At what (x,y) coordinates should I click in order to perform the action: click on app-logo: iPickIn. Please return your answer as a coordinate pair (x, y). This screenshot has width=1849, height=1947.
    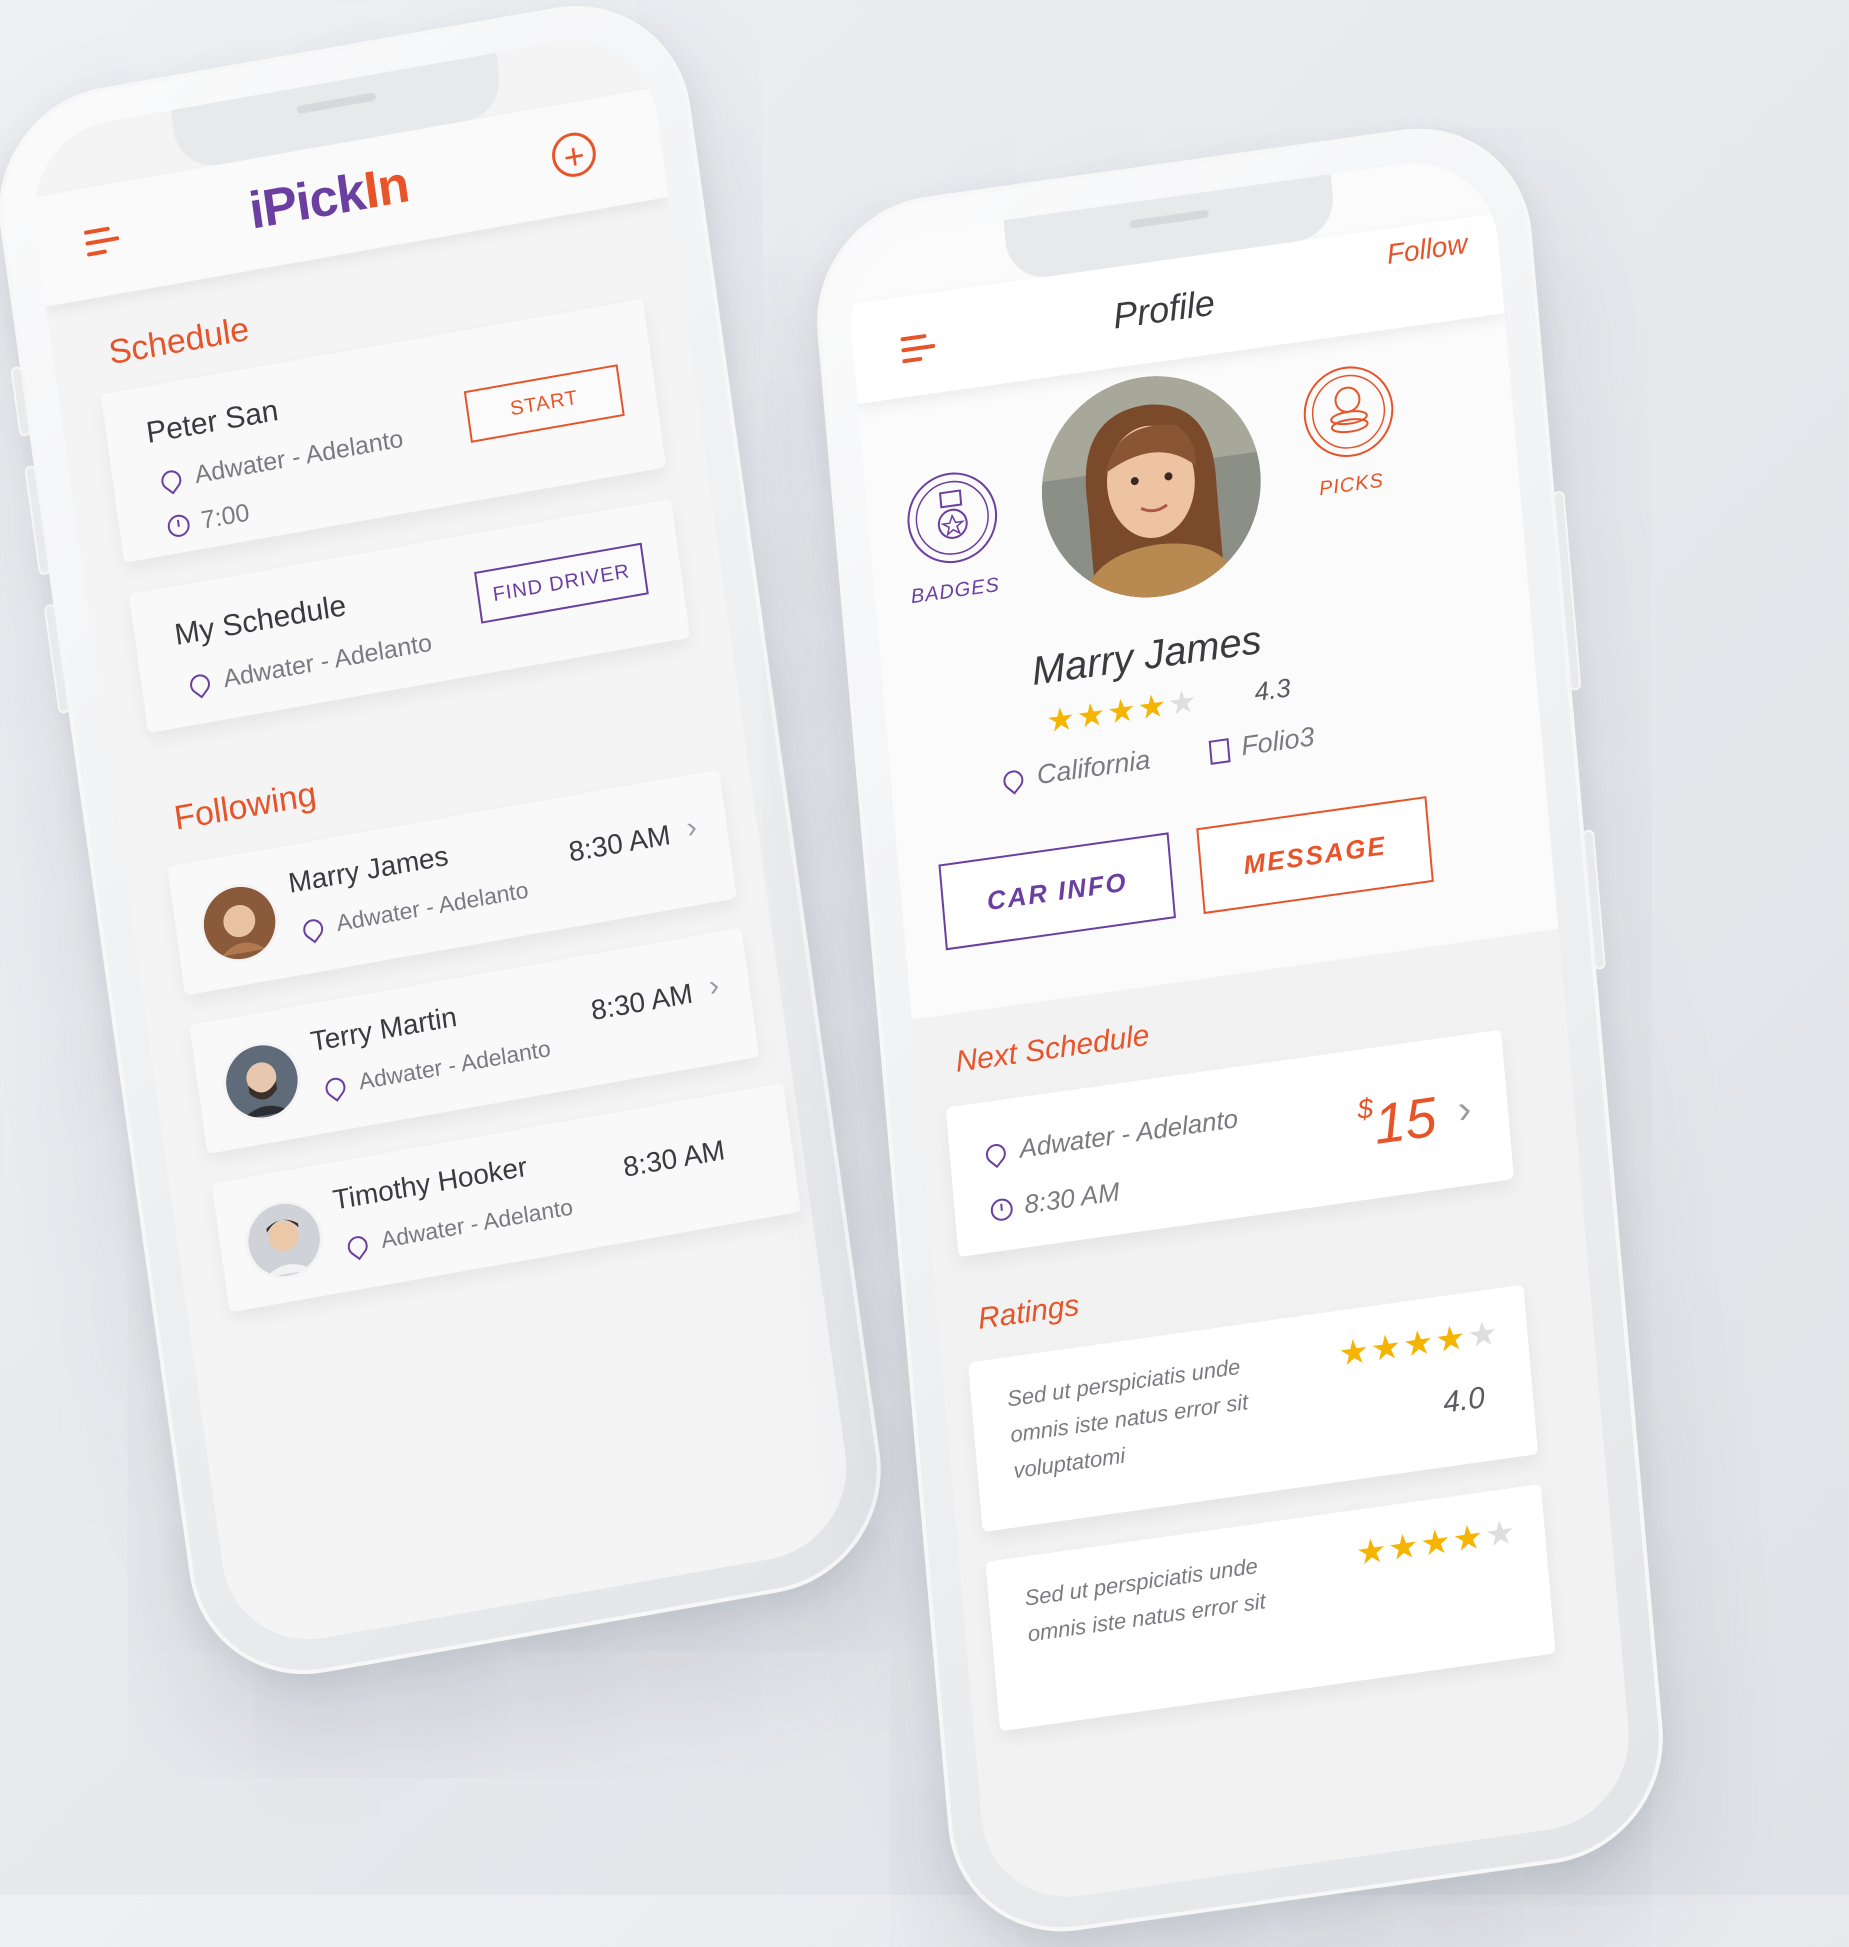
    Looking at the image, I should click on (329, 197).